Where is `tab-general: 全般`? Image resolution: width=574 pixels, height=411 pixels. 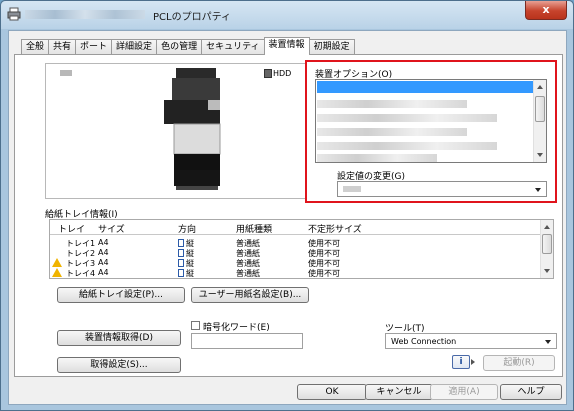 tab-general: 全般 is located at coordinates (35, 47).